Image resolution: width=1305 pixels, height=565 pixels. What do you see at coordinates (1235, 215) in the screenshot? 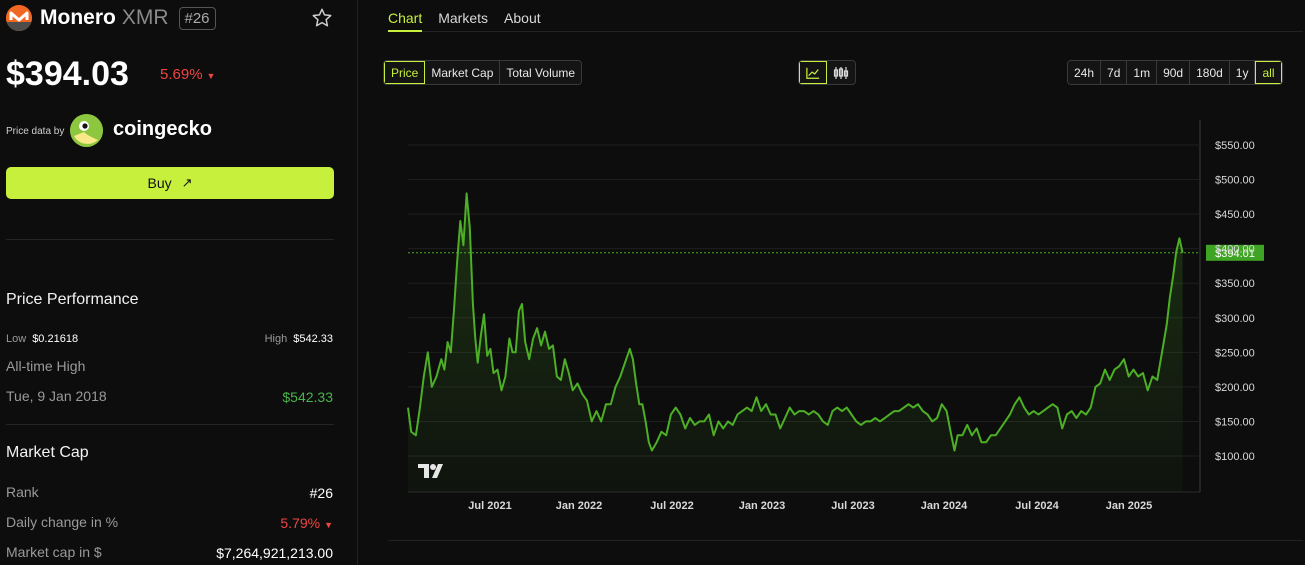
I see `y-tick-label: $450.00` at bounding box center [1235, 215].